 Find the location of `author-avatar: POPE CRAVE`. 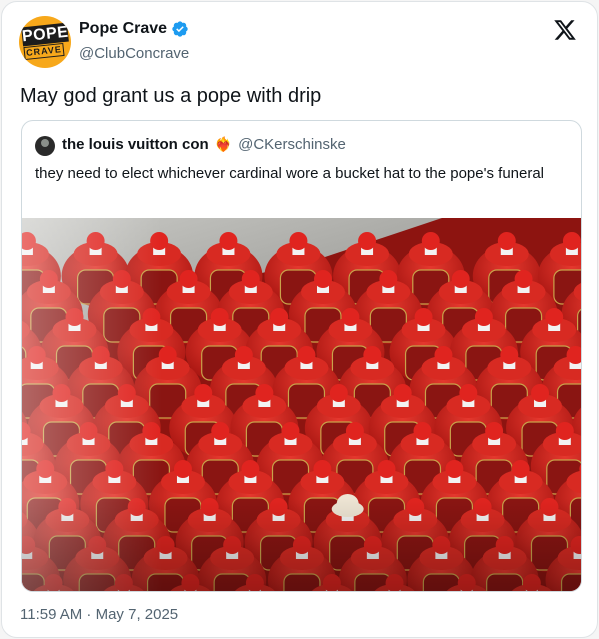

author-avatar: POPE CRAVE is located at coordinates (45, 42).